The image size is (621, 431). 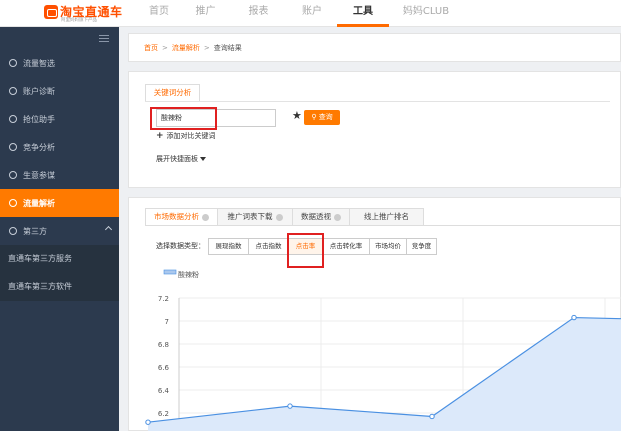 What do you see at coordinates (39, 91) in the screenshot?
I see `sidebar-item-label: 账户诊断` at bounding box center [39, 91].